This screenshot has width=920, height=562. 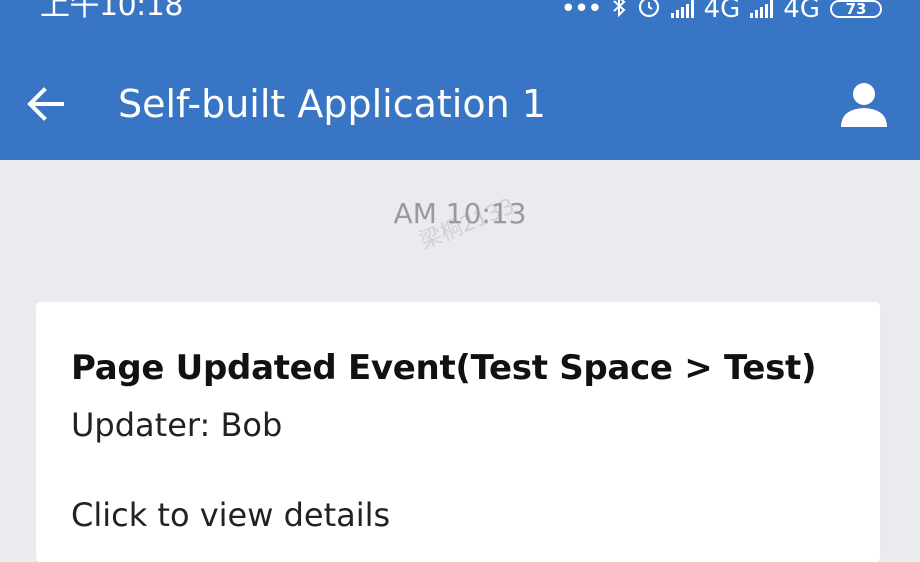 I want to click on battery-percent: 73, so click(x=856, y=9).